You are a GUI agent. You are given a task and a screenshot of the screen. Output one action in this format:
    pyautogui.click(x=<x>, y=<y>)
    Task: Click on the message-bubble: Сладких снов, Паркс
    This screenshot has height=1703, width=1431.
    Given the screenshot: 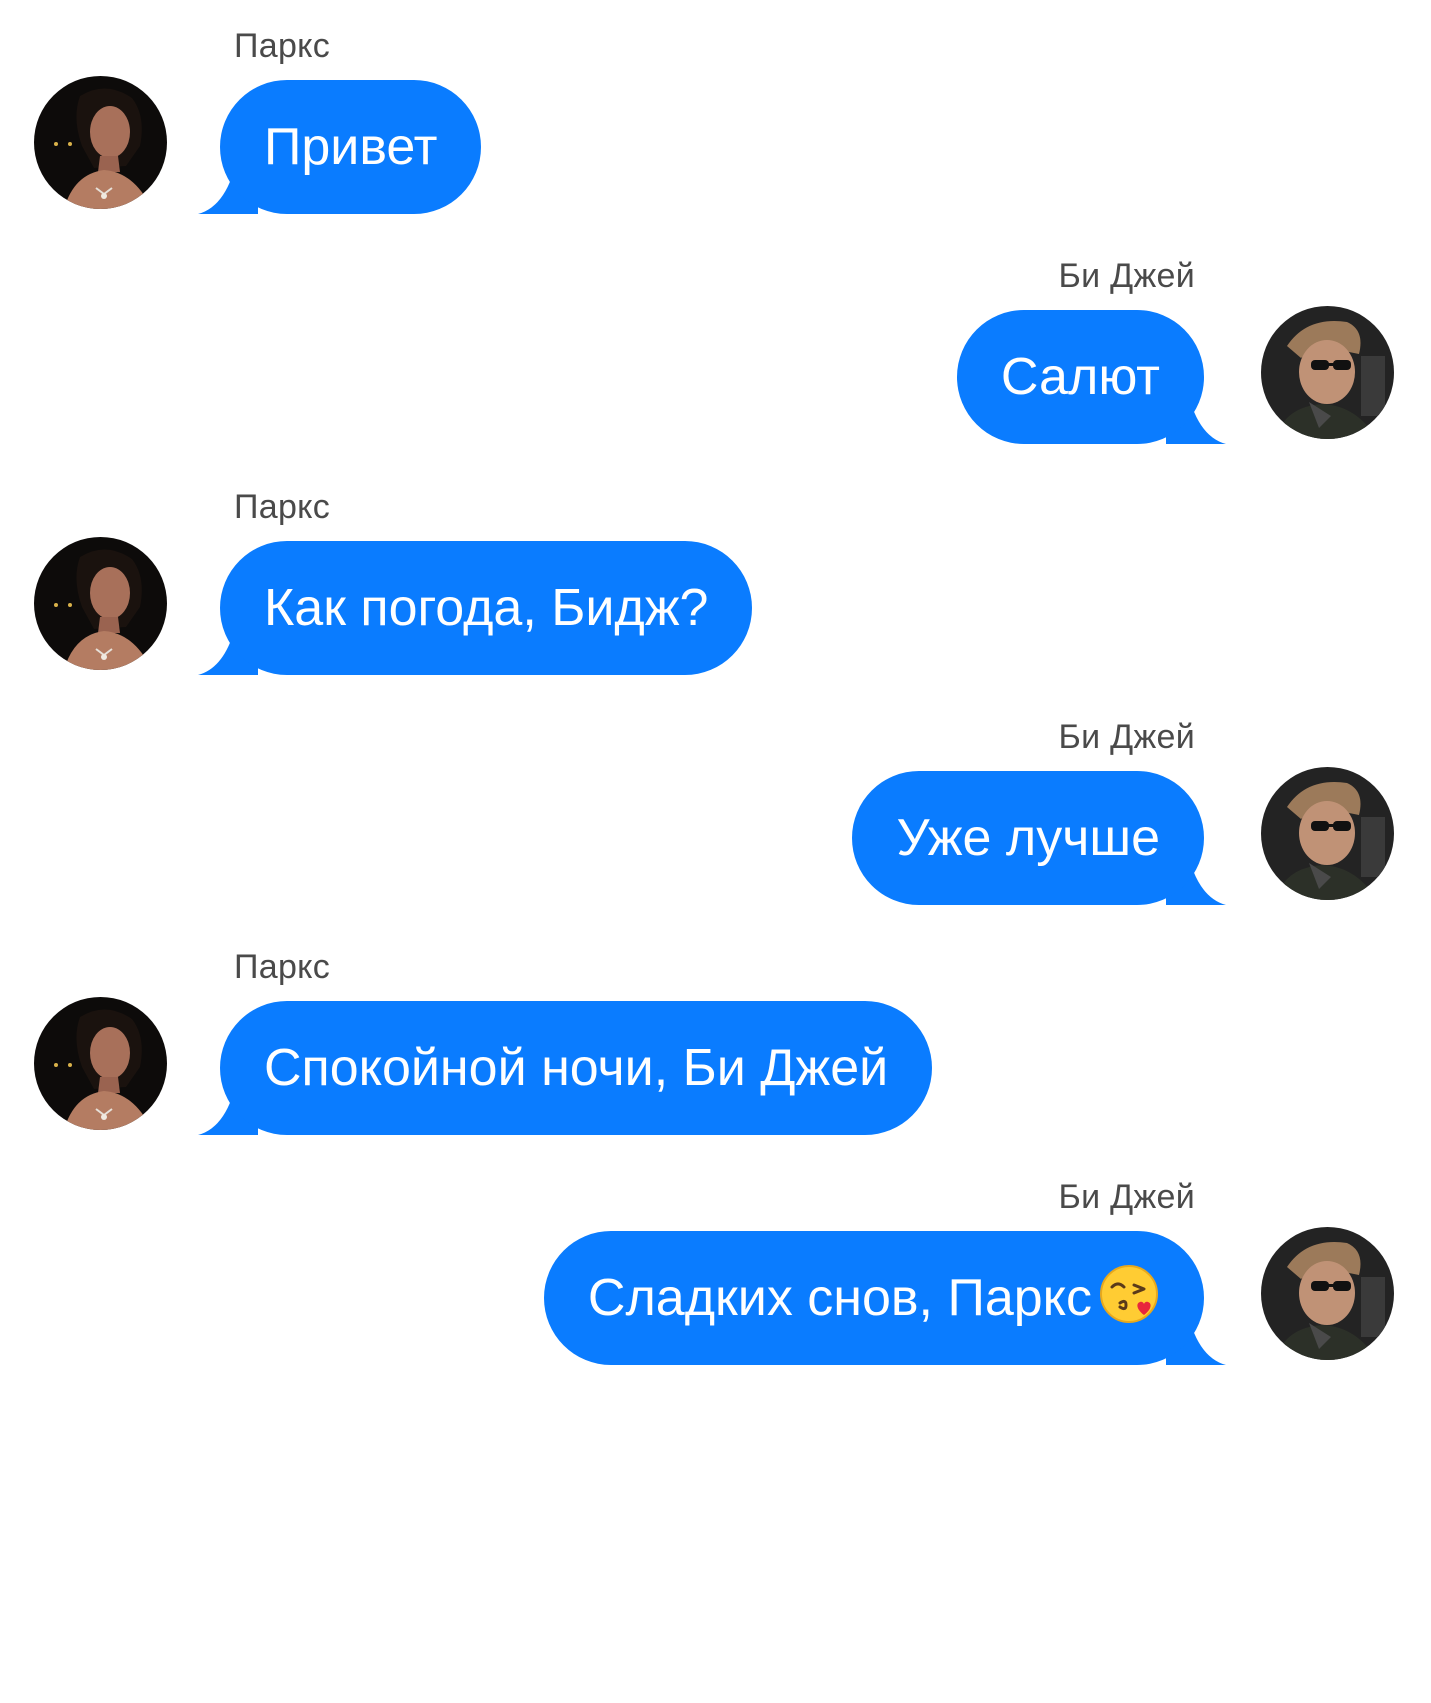 What is the action you would take?
    pyautogui.click(x=884, y=1298)
    